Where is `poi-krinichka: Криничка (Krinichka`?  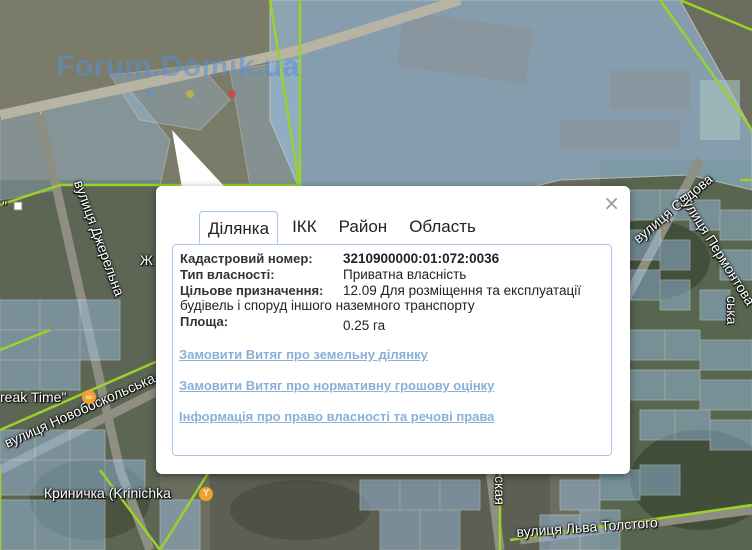
poi-krinichka: Криничка (Krinichka is located at coordinates (107, 493).